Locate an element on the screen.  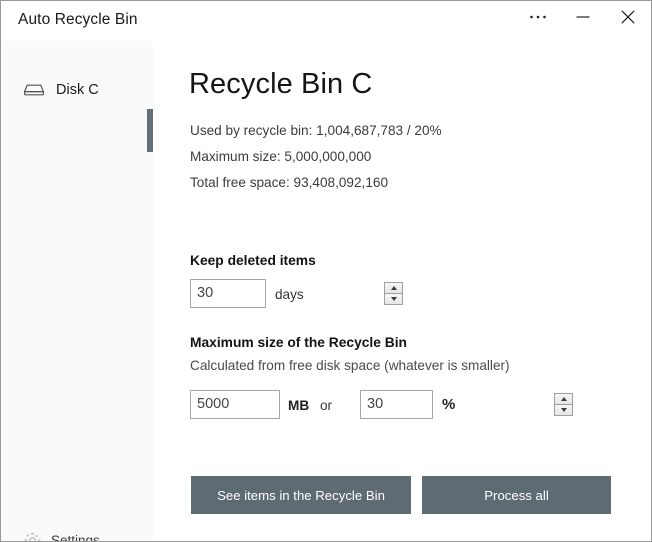
more-options-button is located at coordinates (538, 17).